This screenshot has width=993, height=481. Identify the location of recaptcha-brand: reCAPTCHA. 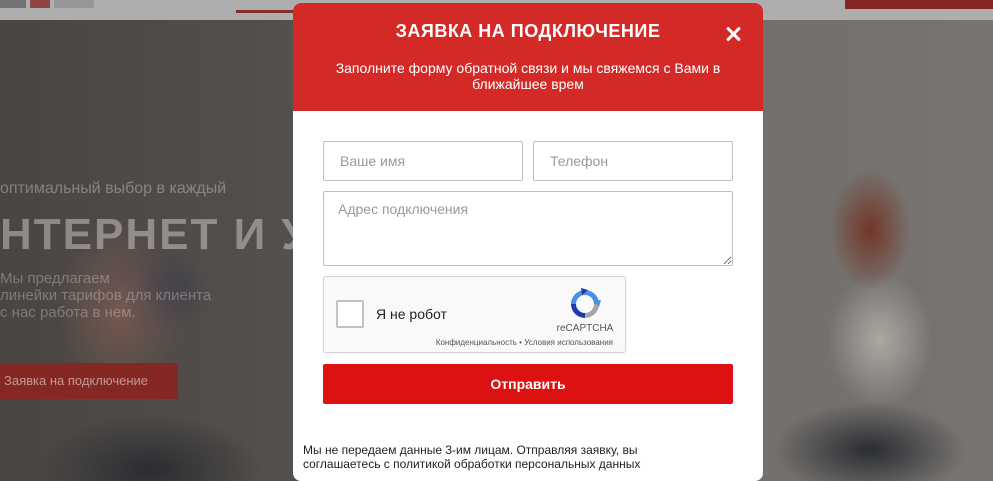
(585, 328).